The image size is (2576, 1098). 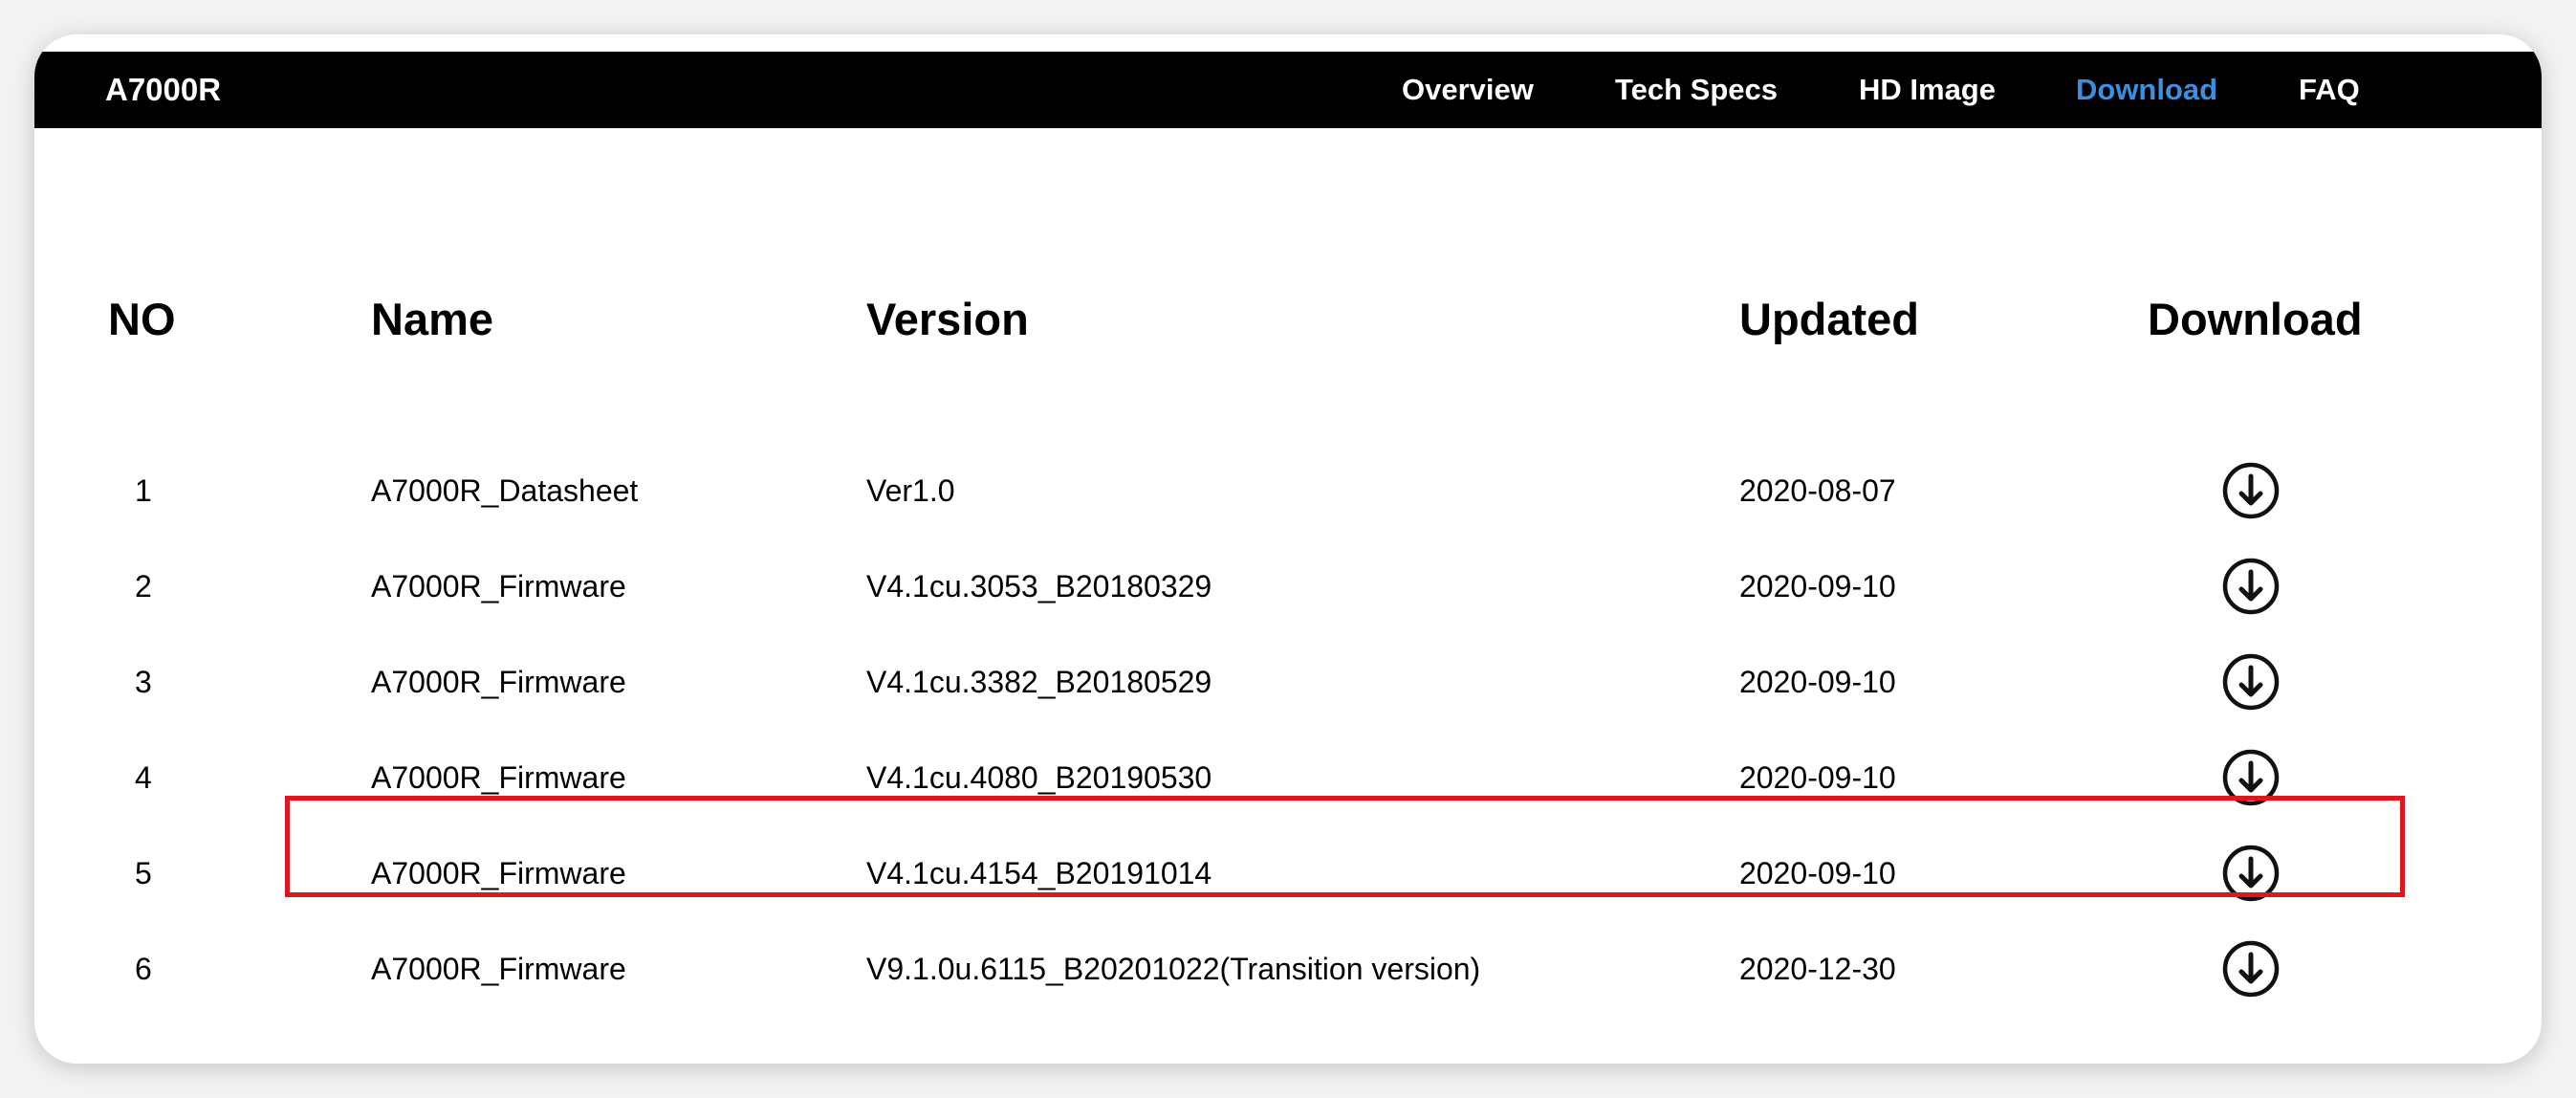 What do you see at coordinates (143, 777) in the screenshot?
I see `cell-no: 4` at bounding box center [143, 777].